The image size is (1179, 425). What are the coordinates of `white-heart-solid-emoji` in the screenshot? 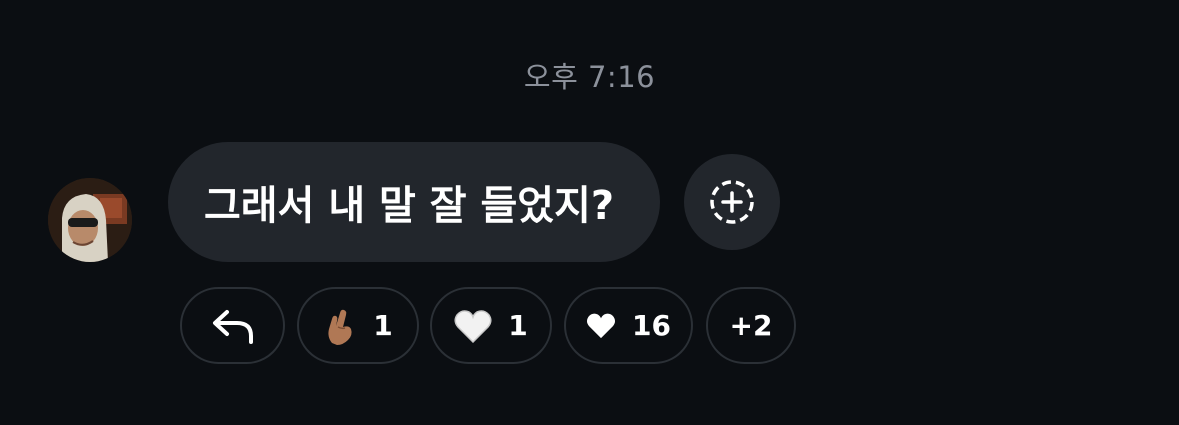 It's located at (601, 325).